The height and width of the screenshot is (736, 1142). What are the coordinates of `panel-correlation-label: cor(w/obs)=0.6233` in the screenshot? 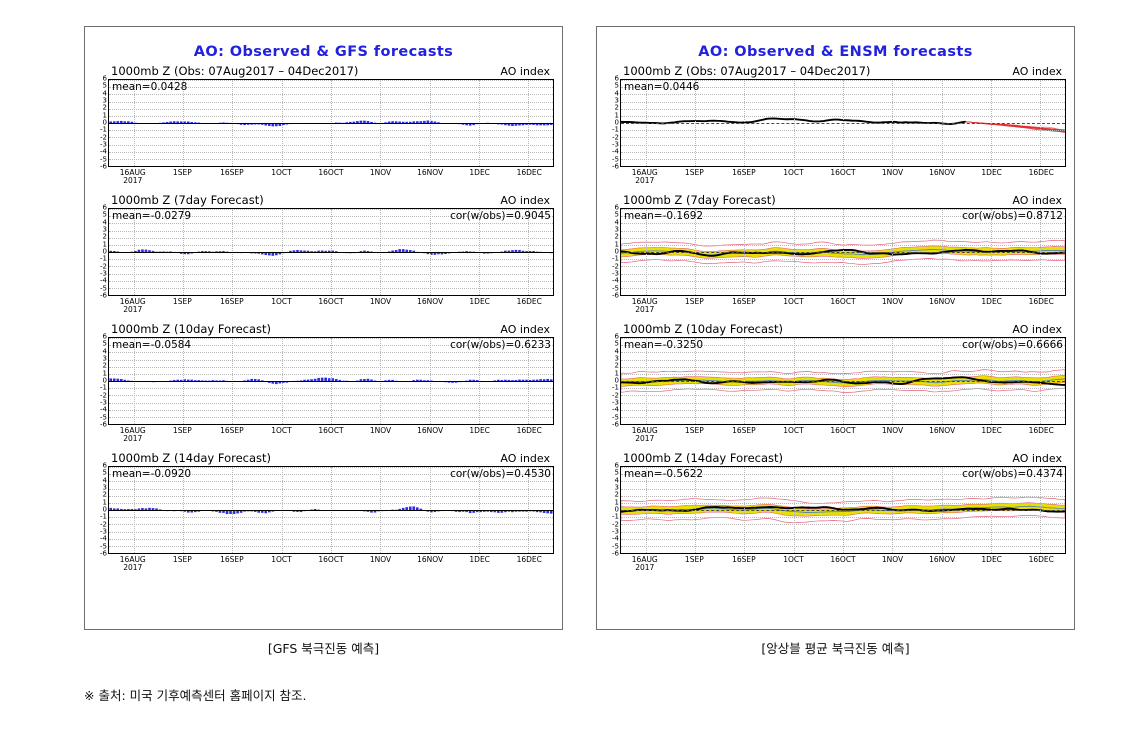 It's located at (500, 345).